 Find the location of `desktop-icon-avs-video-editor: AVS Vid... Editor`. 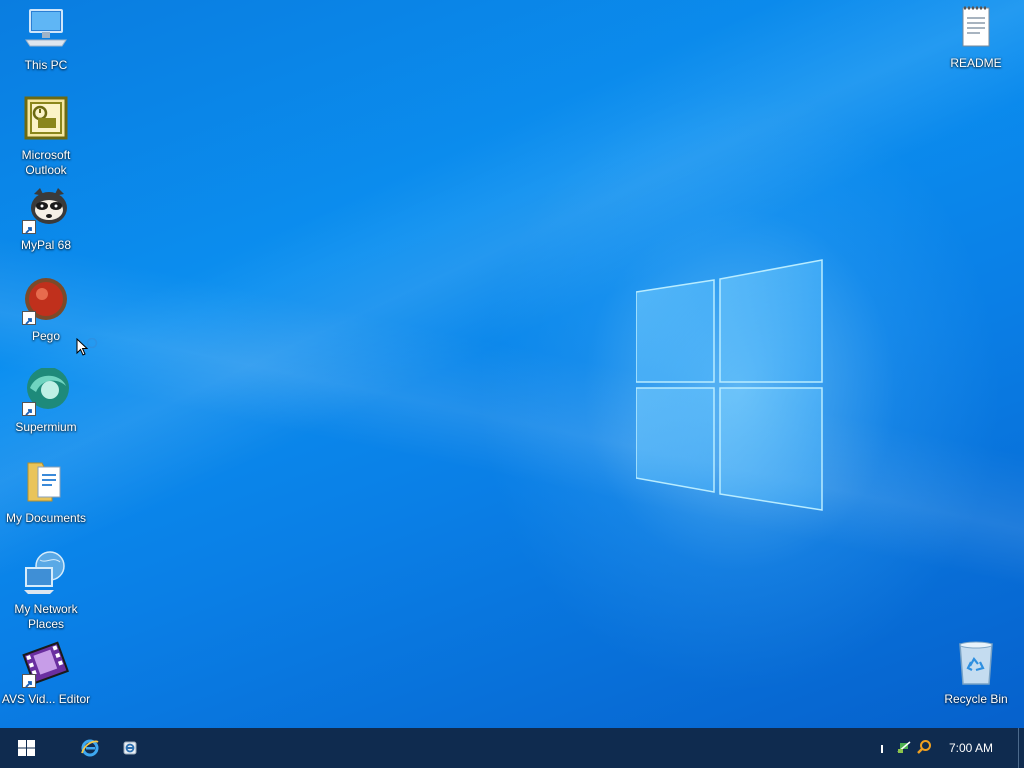

desktop-icon-avs-video-editor: AVS Vid... Editor is located at coordinates (46, 673).